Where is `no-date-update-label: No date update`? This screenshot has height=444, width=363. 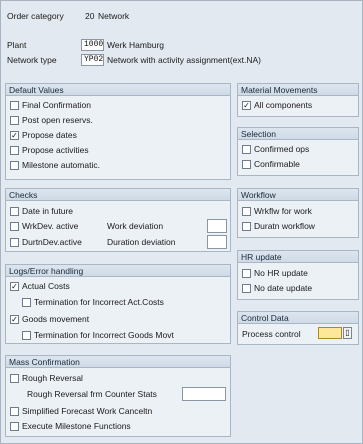 no-date-update-label: No date update is located at coordinates (283, 288).